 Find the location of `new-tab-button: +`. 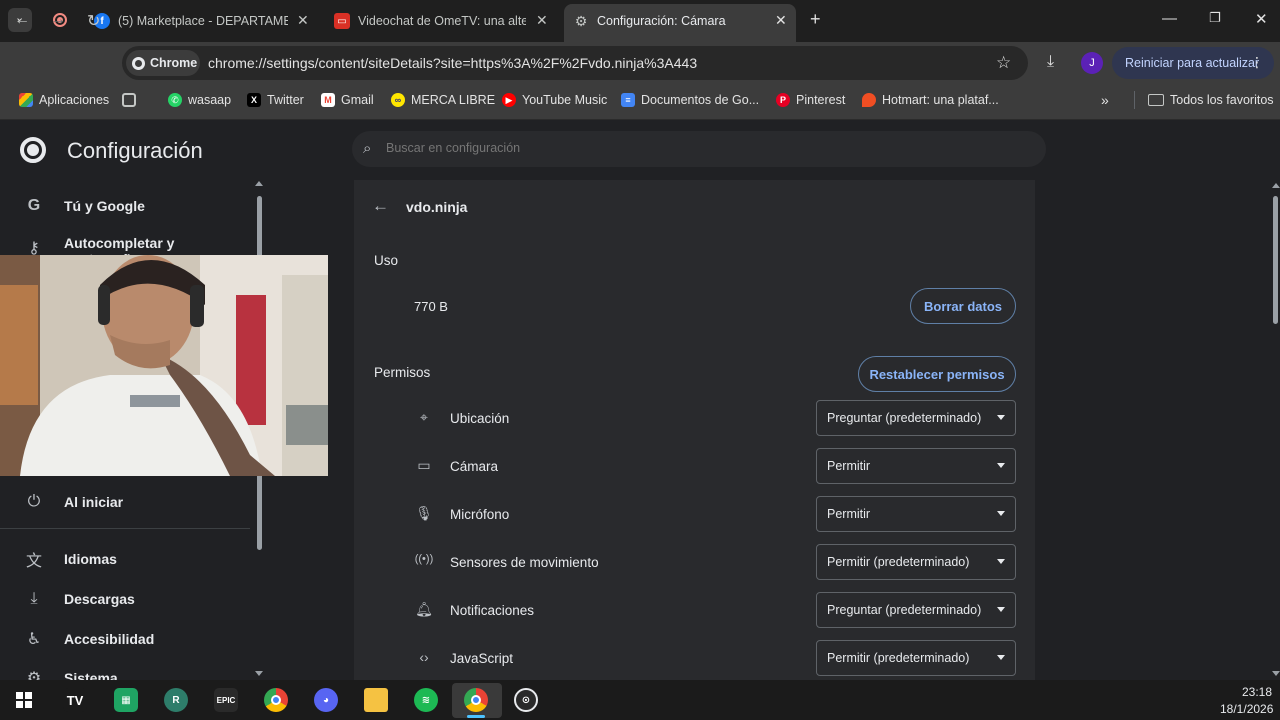

new-tab-button: + is located at coordinates (815, 19).